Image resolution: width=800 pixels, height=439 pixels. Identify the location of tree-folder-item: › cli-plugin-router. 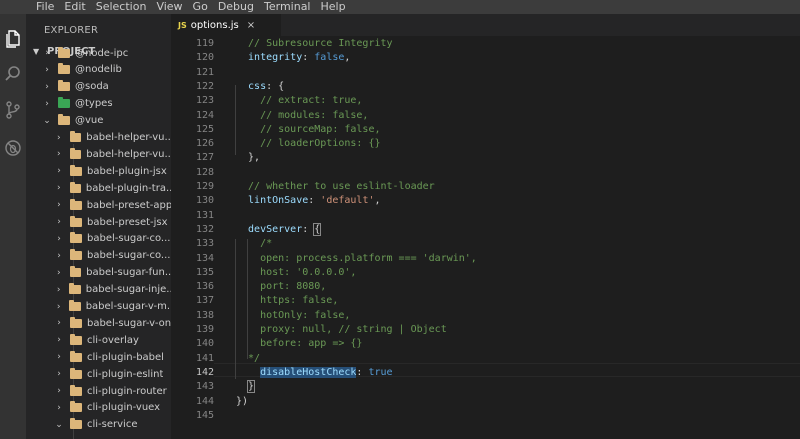
(98, 391).